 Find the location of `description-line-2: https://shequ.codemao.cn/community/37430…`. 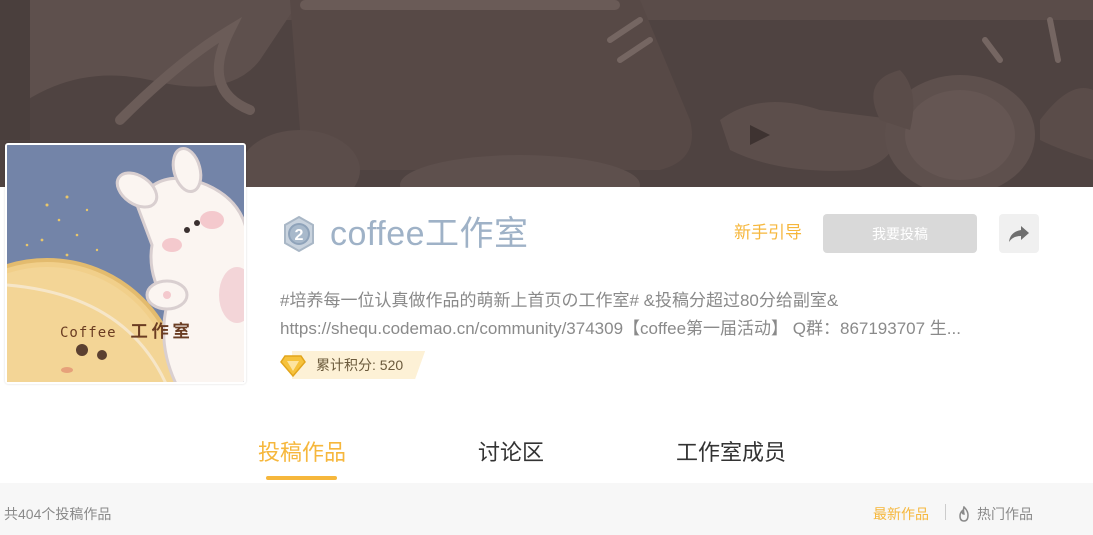

description-line-2: https://shequ.codemao.cn/community/37430… is located at coordinates (620, 328).